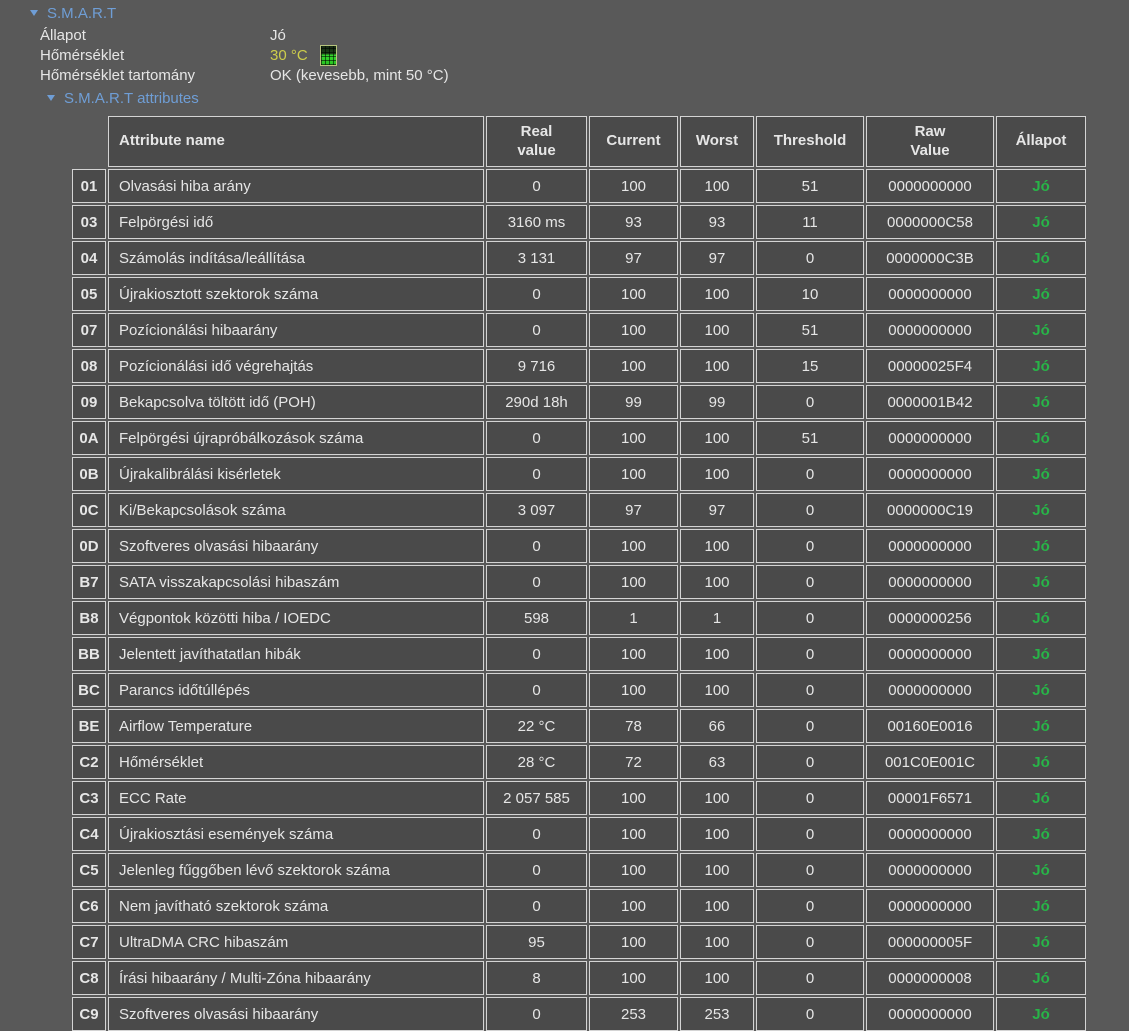 The image size is (1129, 1031). What do you see at coordinates (930, 366) in the screenshot?
I see `raw-value-cell: 00000025F4` at bounding box center [930, 366].